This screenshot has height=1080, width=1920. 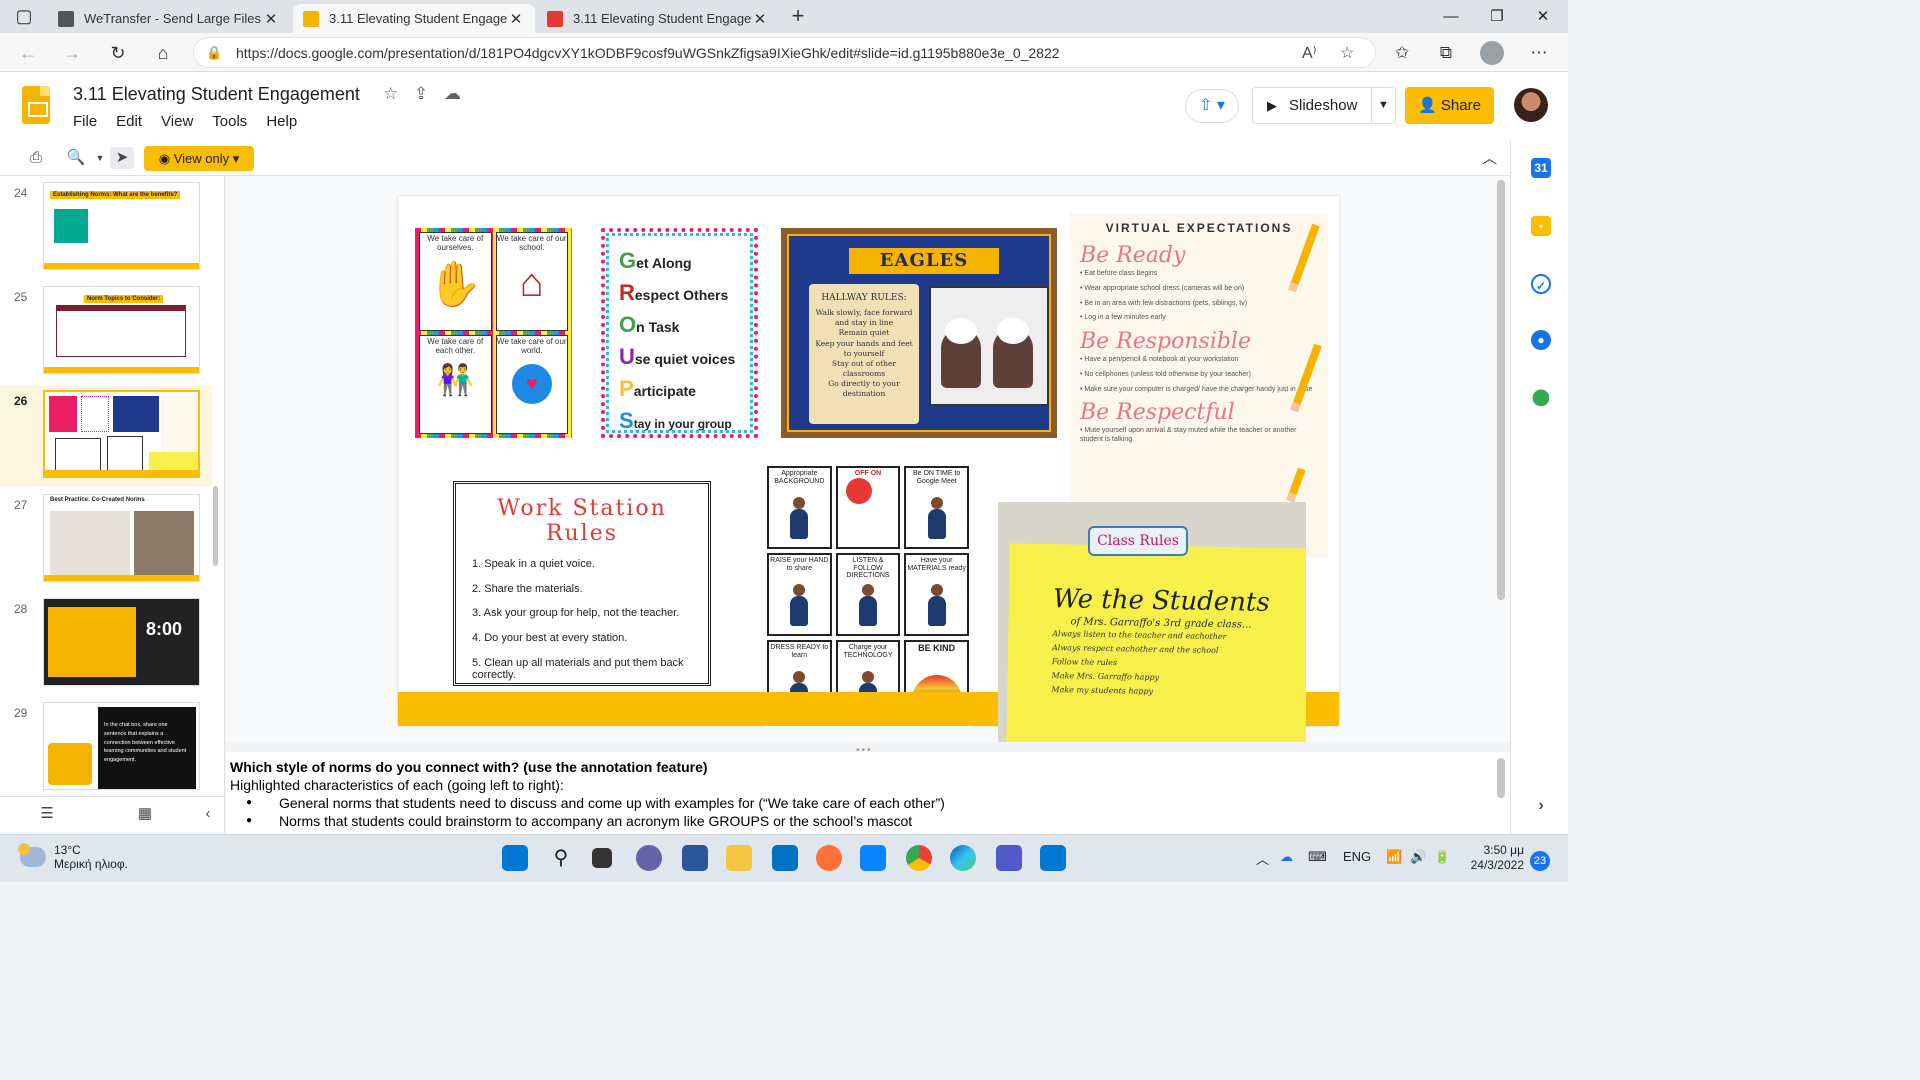 I want to click on star-icon: ☆, so click(x=390, y=94).